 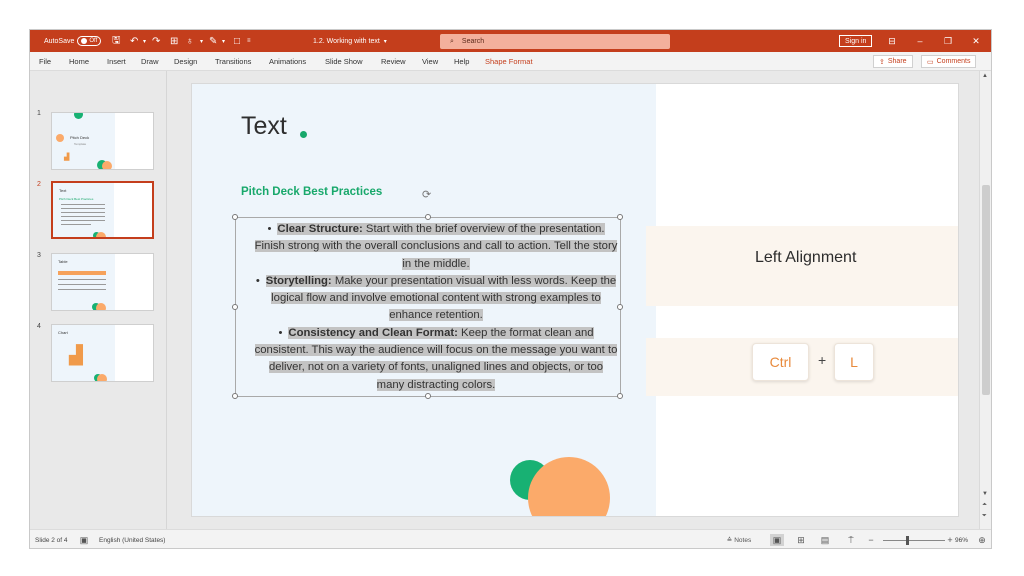 What do you see at coordinates (102, 282) in the screenshot?
I see `slide-thumbnail-3: Table` at bounding box center [102, 282].